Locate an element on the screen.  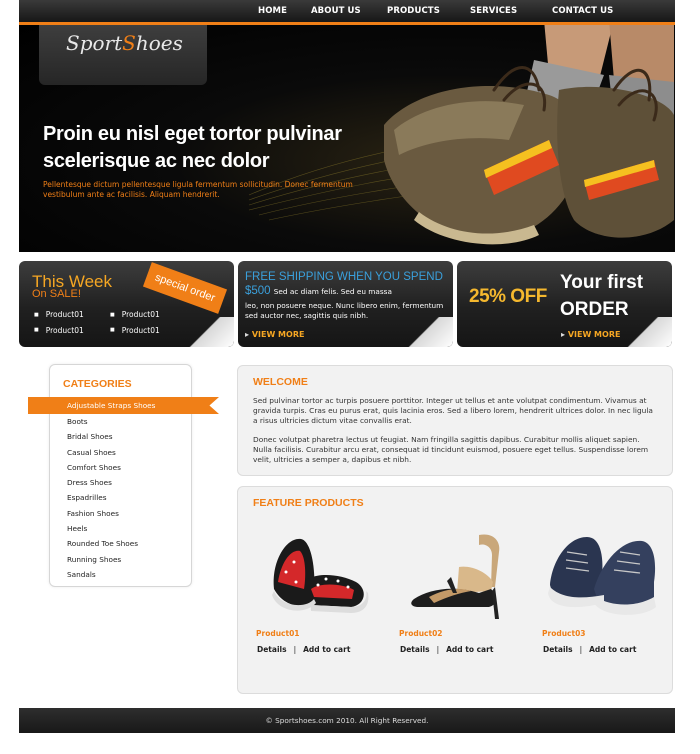
product-card: Product02 Details | Add to cart is located at coordinates (459, 597).